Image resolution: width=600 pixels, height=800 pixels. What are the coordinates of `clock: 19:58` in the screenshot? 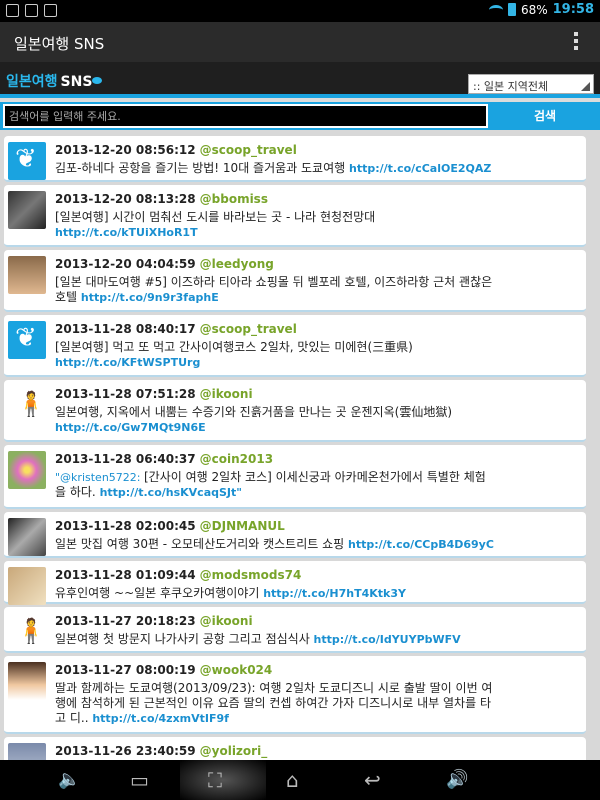 It's located at (573, 9).